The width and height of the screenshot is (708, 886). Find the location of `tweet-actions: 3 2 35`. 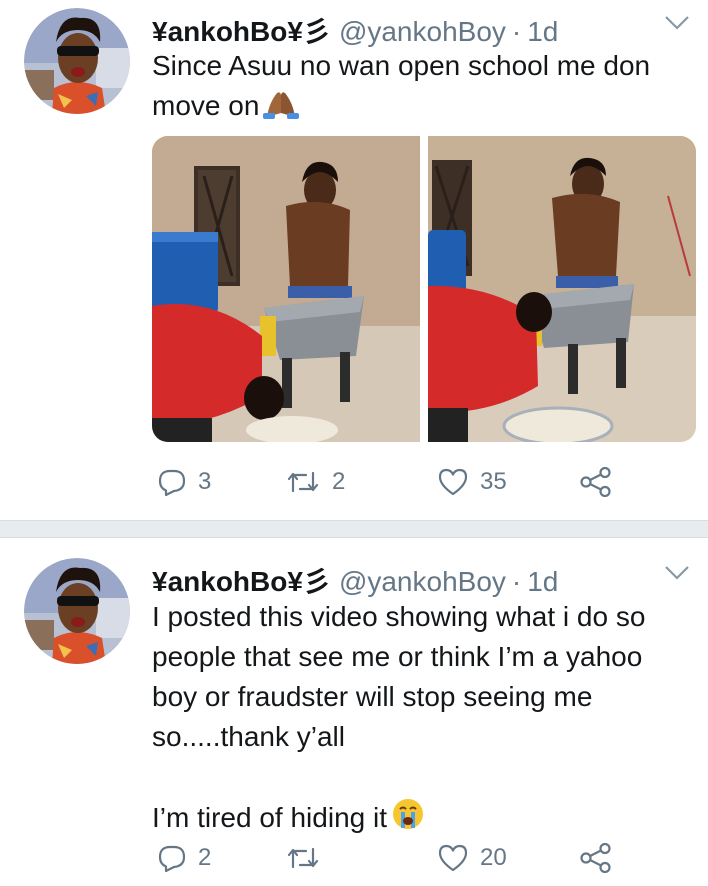

tweet-actions: 3 2 35 is located at coordinates (392, 482).